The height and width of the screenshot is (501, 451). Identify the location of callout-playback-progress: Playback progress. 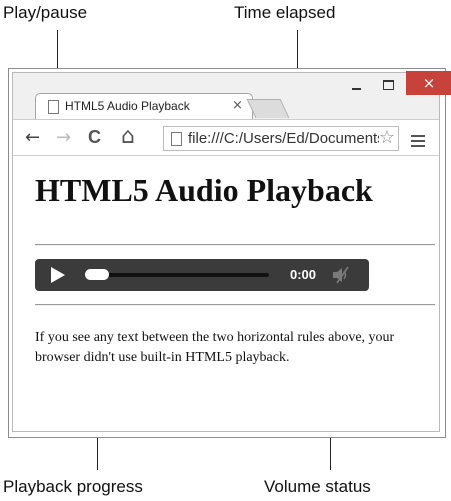
(73, 486).